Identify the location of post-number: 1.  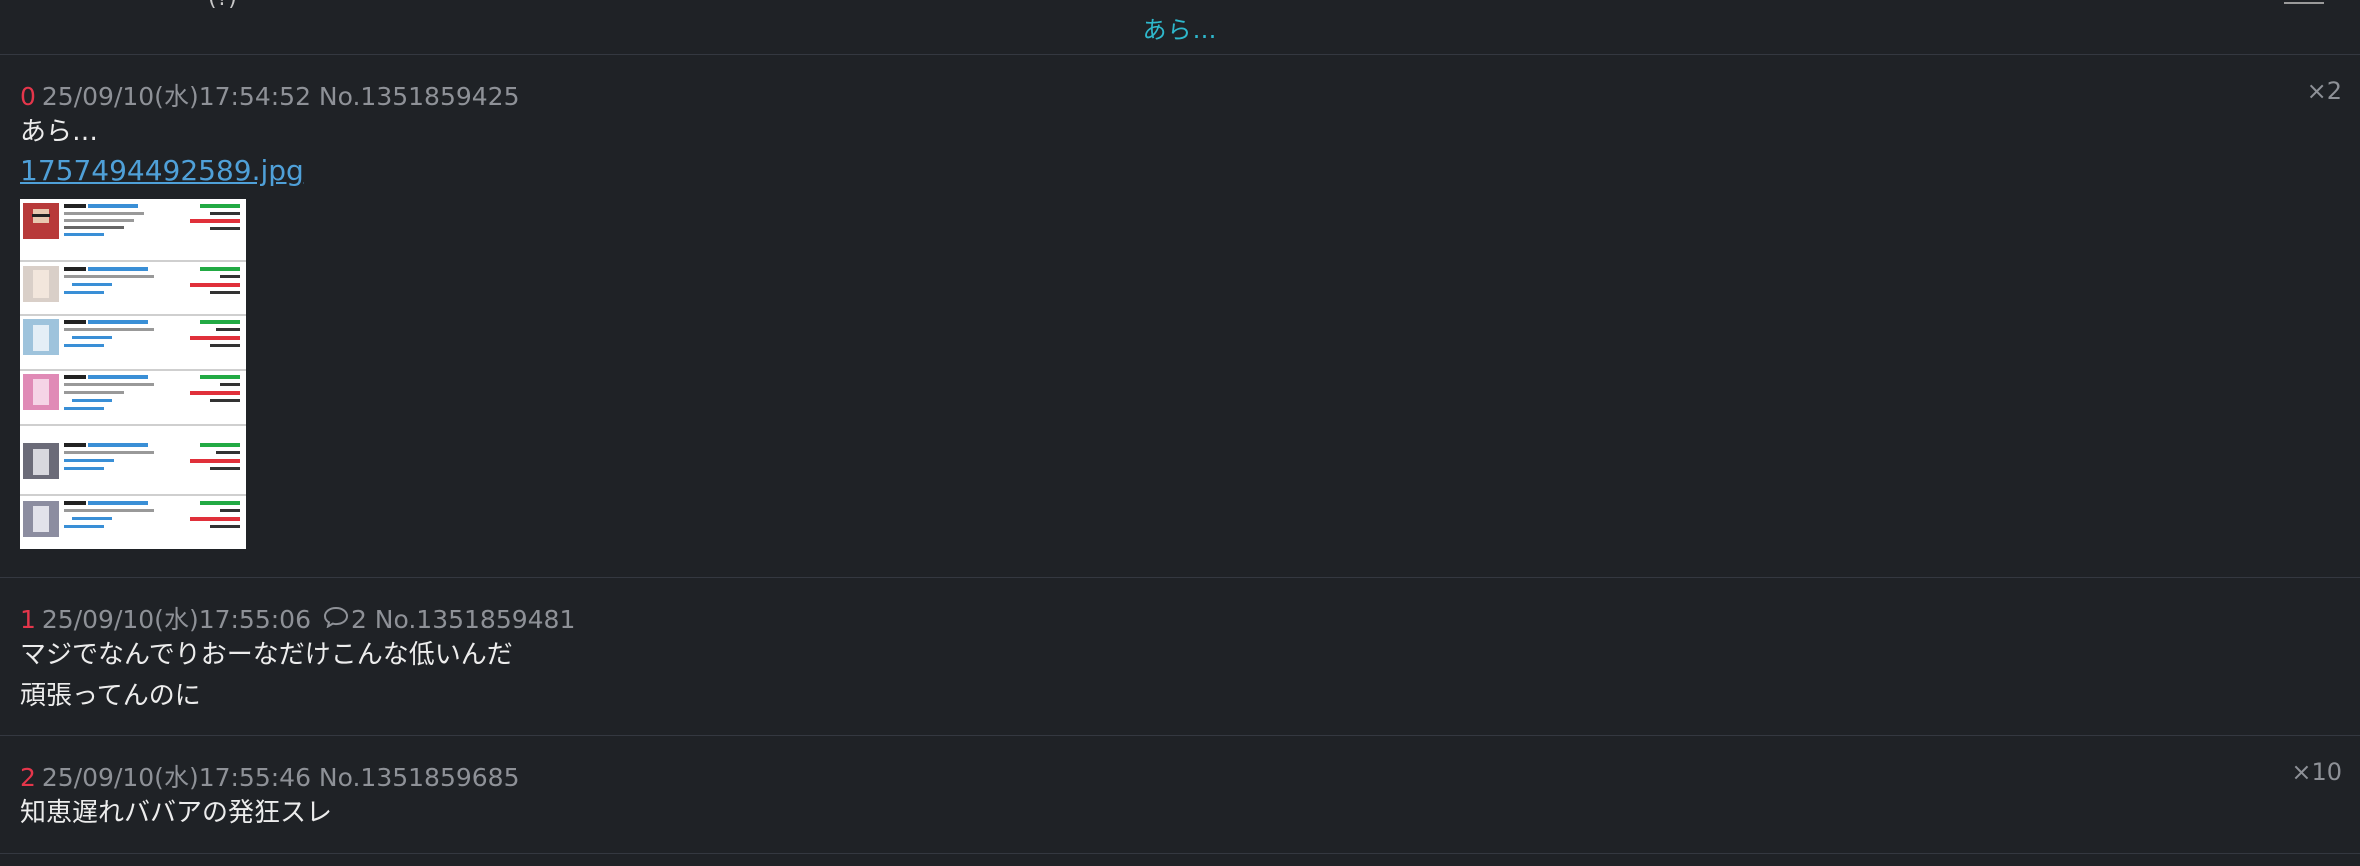
(28, 619).